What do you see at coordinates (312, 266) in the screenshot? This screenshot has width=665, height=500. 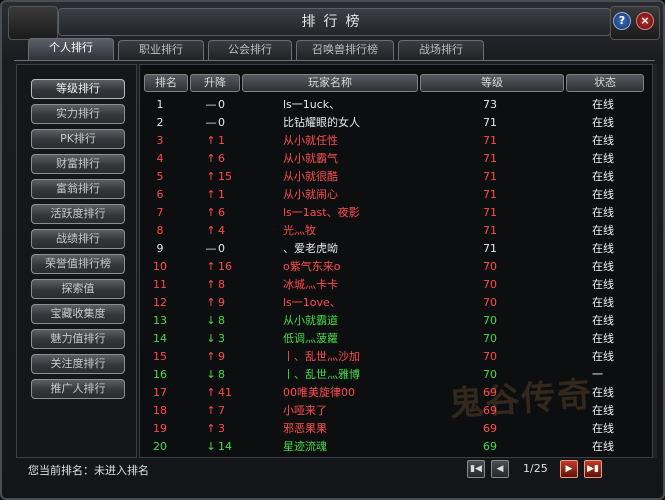 I see `player-name-cell: o紫气东来o` at bounding box center [312, 266].